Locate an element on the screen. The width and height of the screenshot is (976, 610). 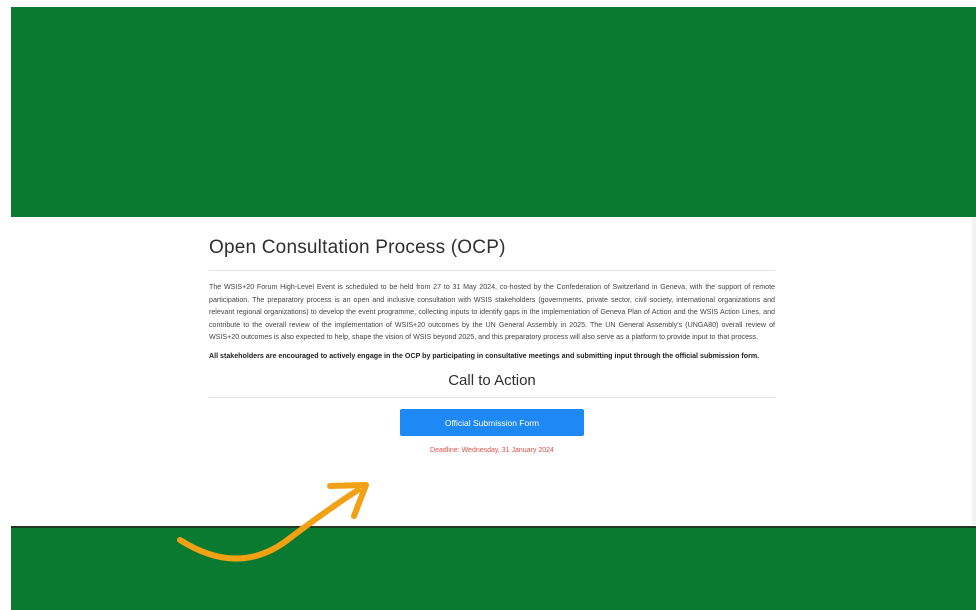
bottom-green-banner is located at coordinates (493, 568).